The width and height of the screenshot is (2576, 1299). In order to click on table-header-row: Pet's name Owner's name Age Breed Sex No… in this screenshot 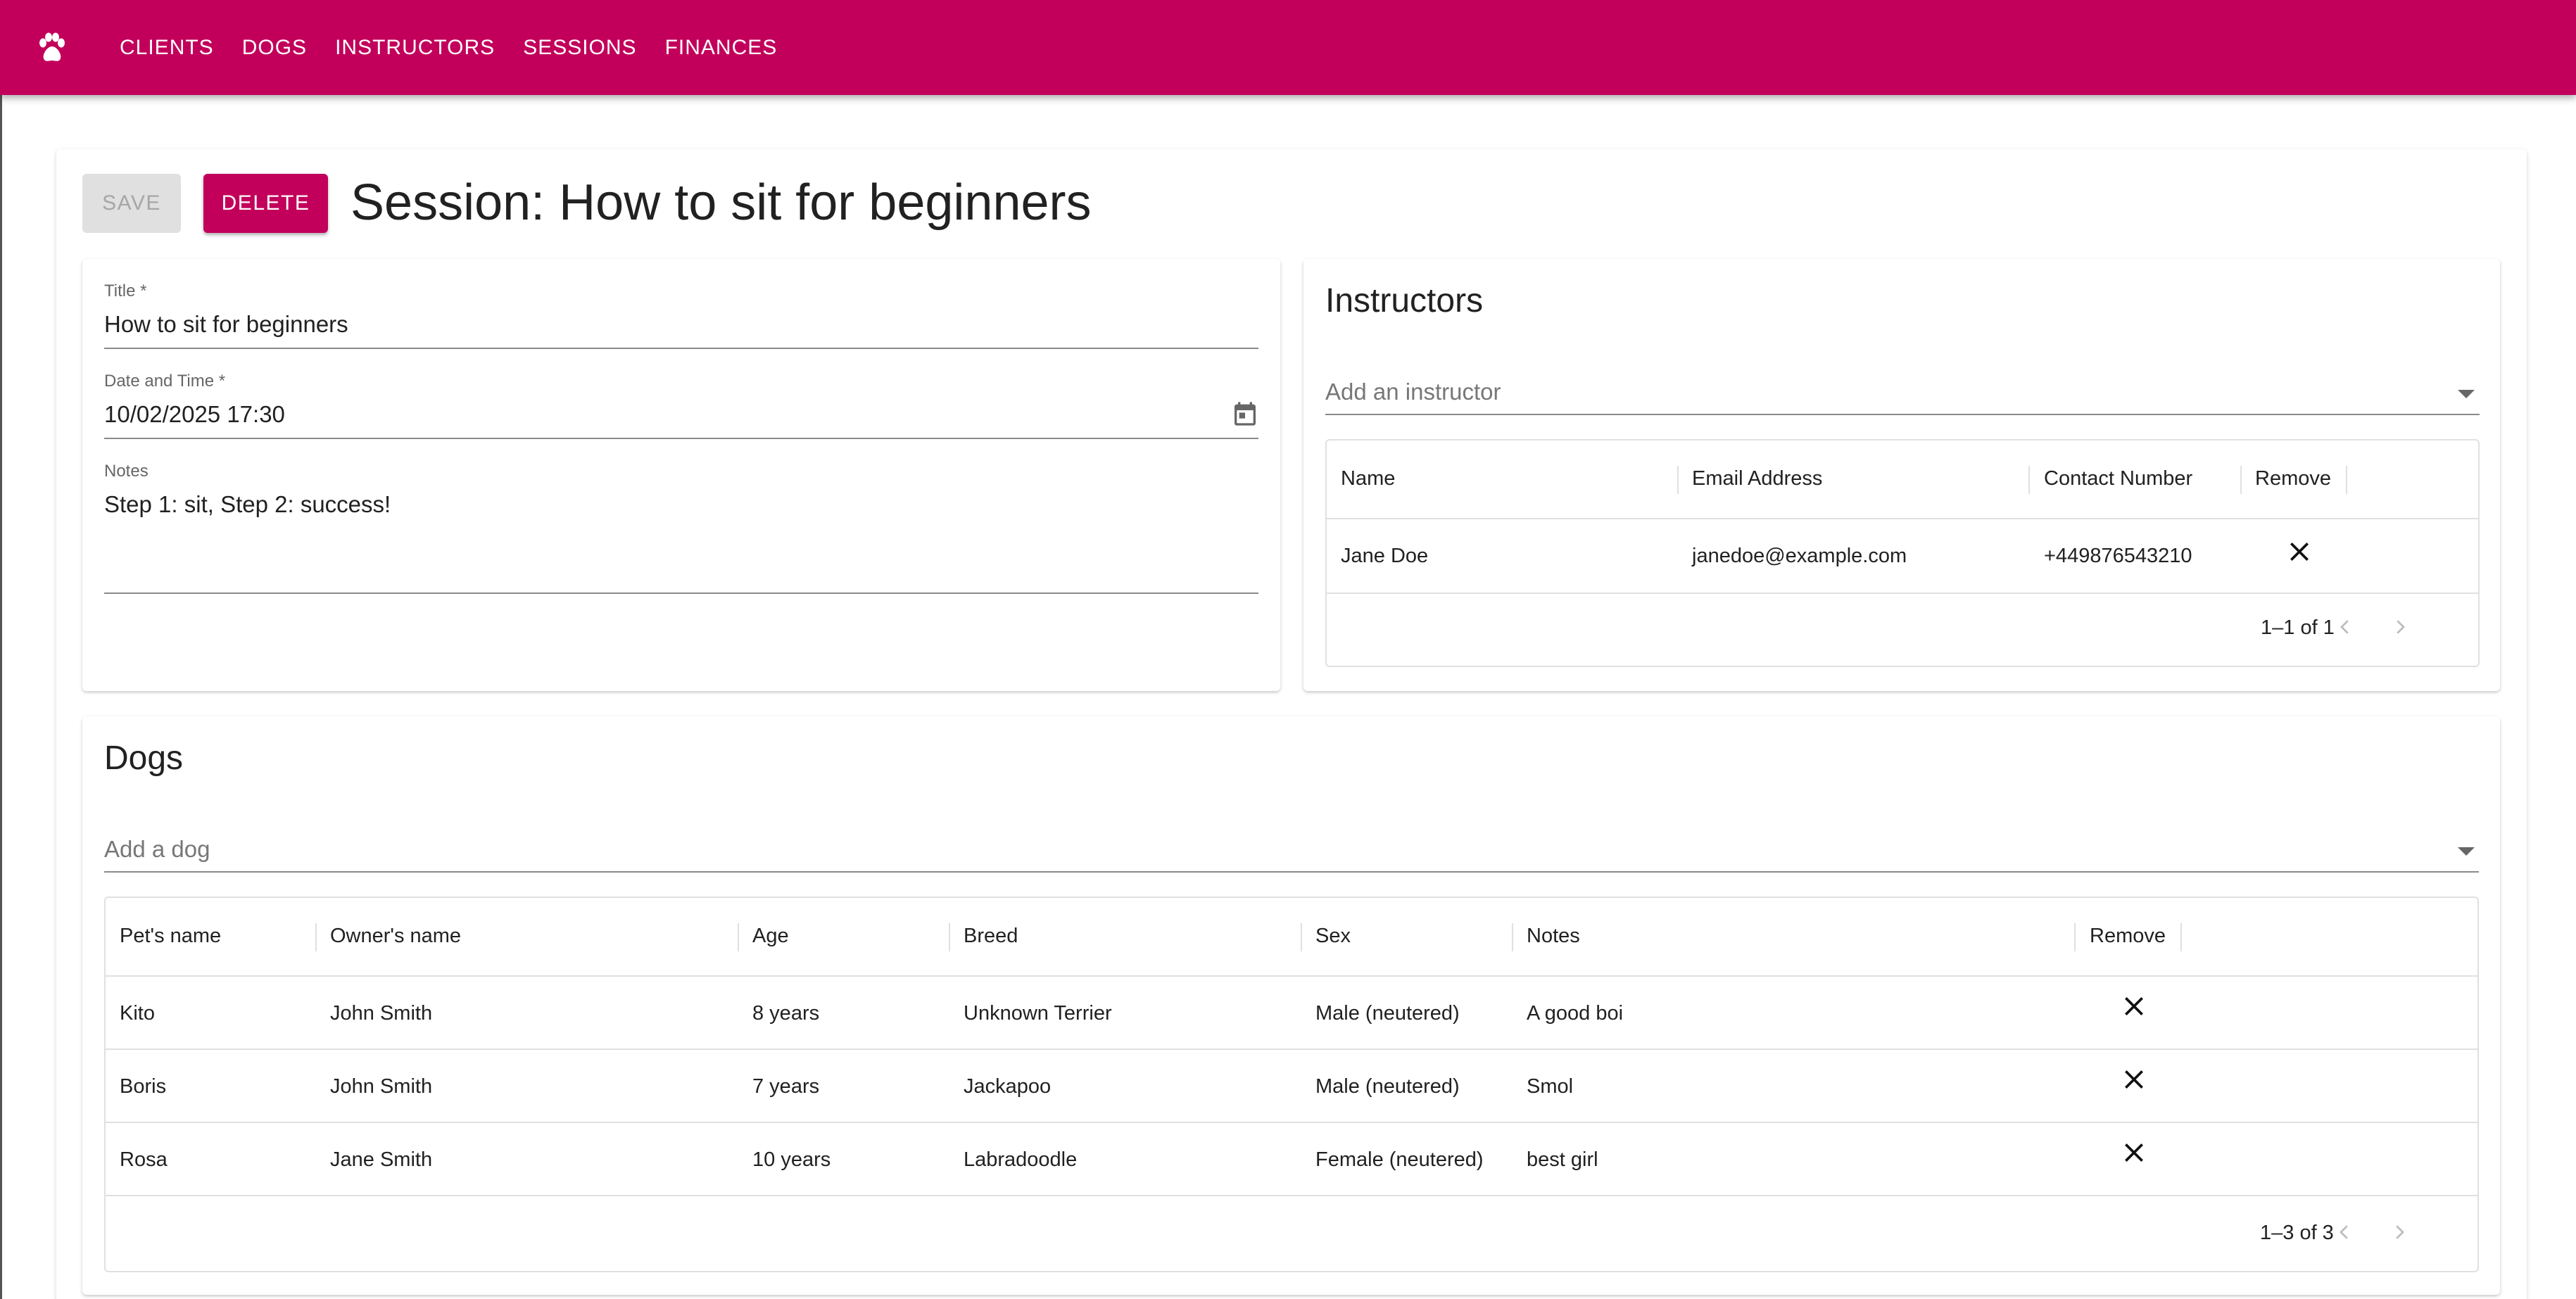, I will do `click(1291, 937)`.